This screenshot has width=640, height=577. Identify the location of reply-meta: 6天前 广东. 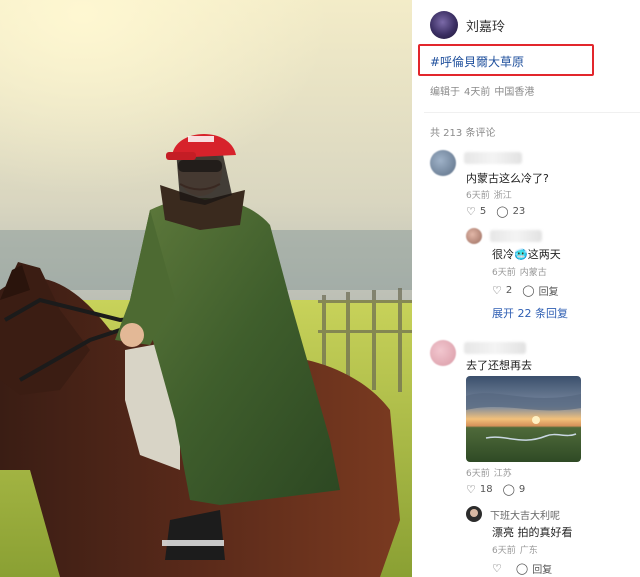
(517, 549).